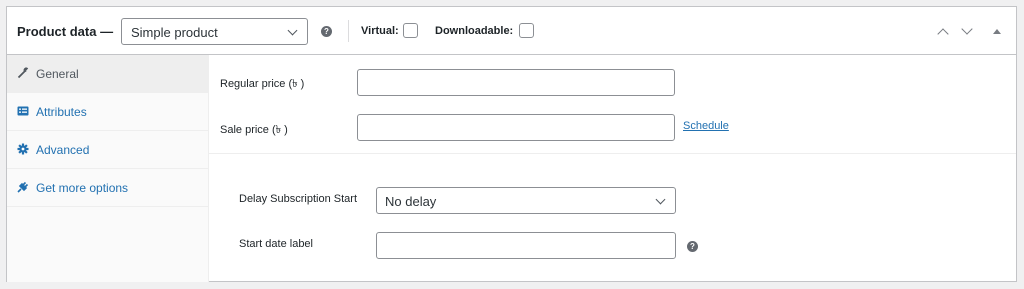  I want to click on delay-subscription-label: Delay Subscription Start, so click(298, 199).